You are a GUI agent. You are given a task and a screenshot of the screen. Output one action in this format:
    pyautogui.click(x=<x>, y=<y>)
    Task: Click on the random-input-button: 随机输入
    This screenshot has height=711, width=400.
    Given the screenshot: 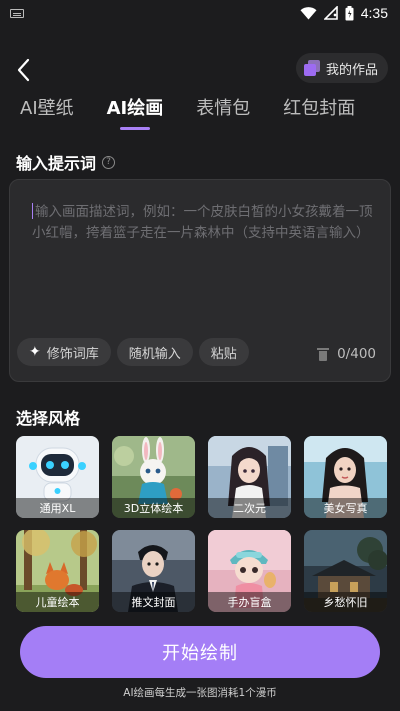 What is the action you would take?
    pyautogui.click(x=154, y=352)
    